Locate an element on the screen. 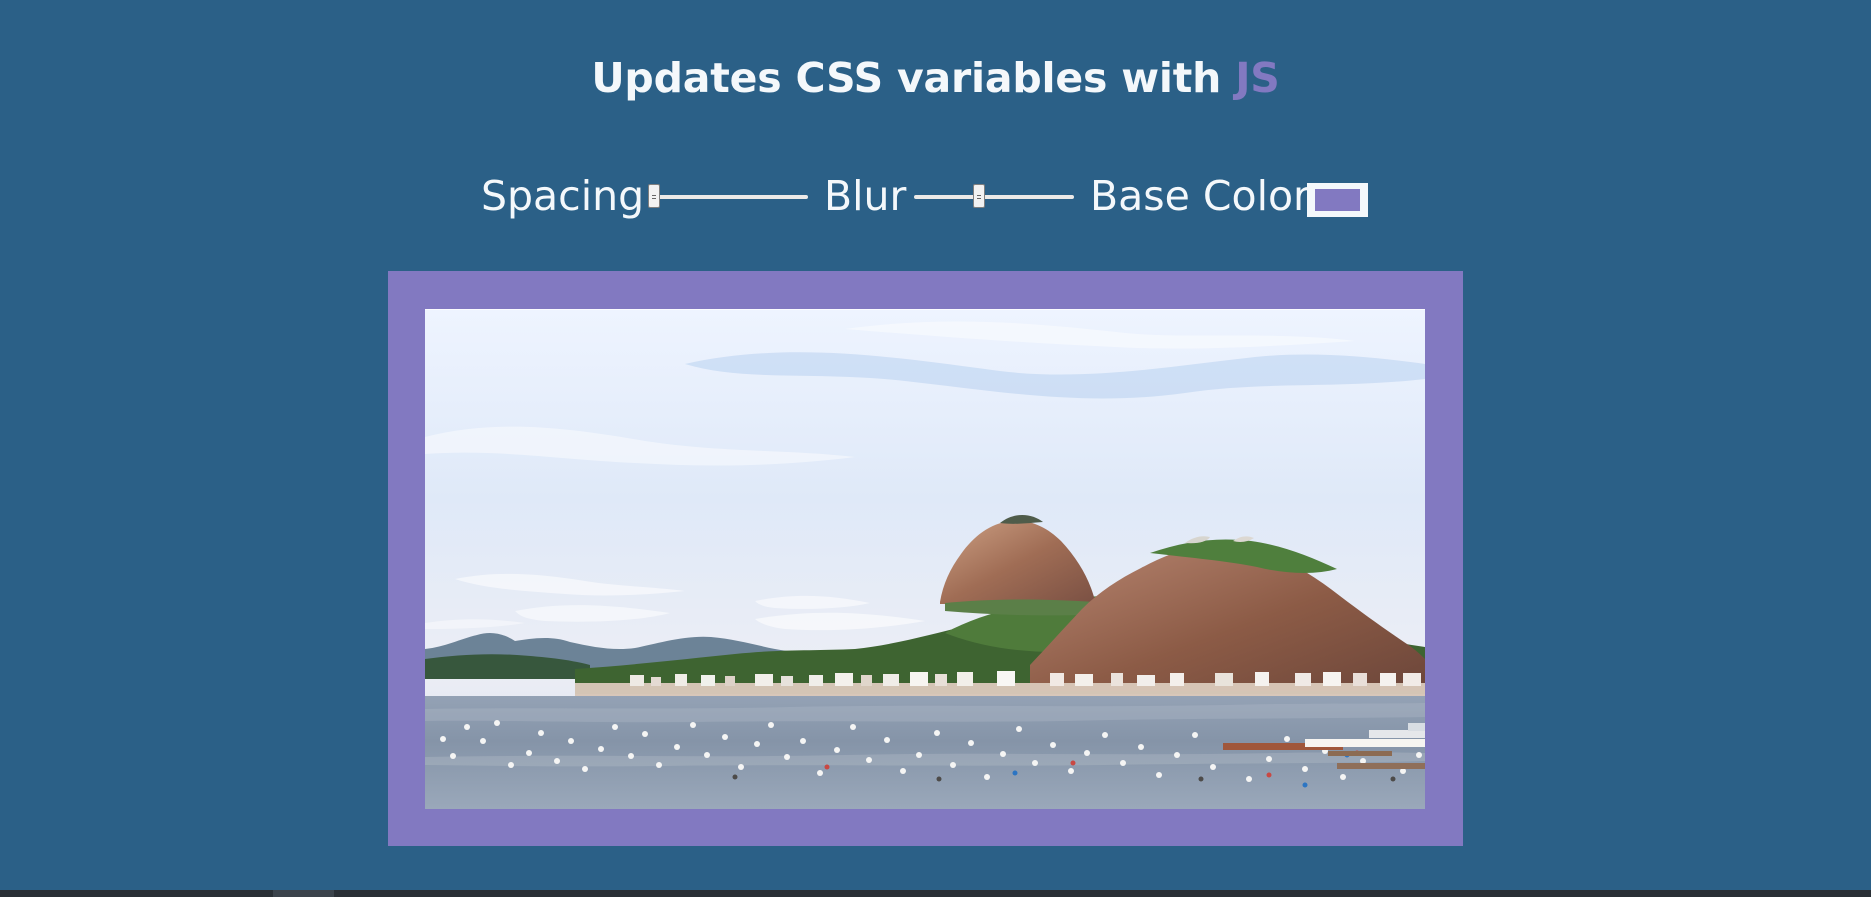 The image size is (1871, 897). spacing-label: Spacing is located at coordinates (563, 196).